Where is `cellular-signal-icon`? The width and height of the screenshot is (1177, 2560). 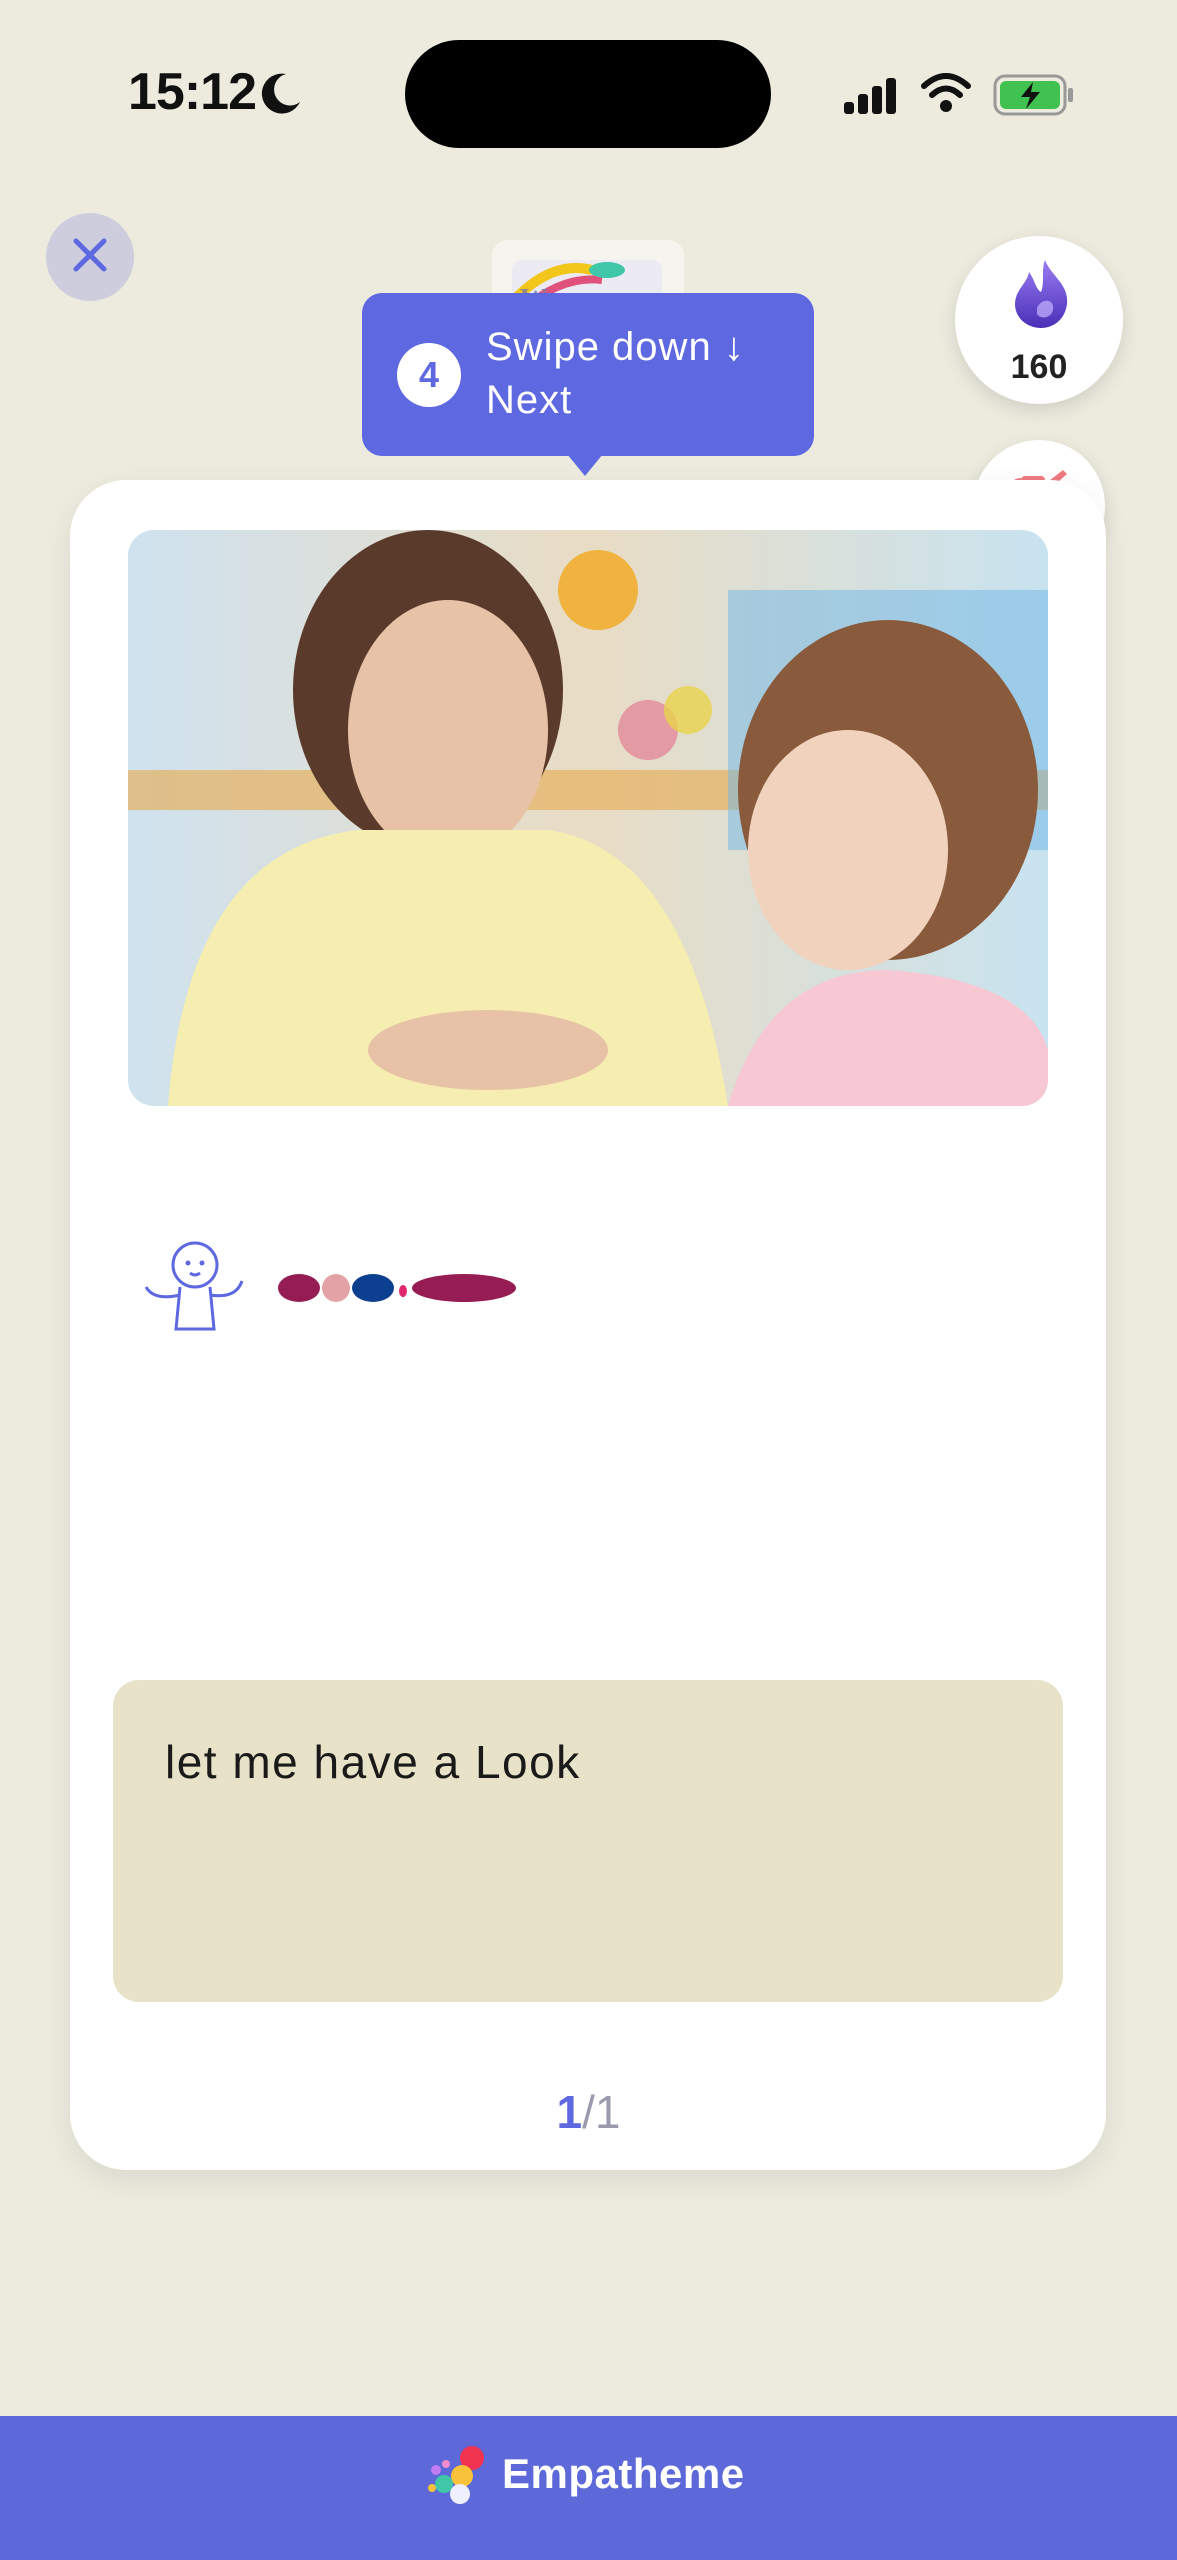 cellular-signal-icon is located at coordinates (872, 98).